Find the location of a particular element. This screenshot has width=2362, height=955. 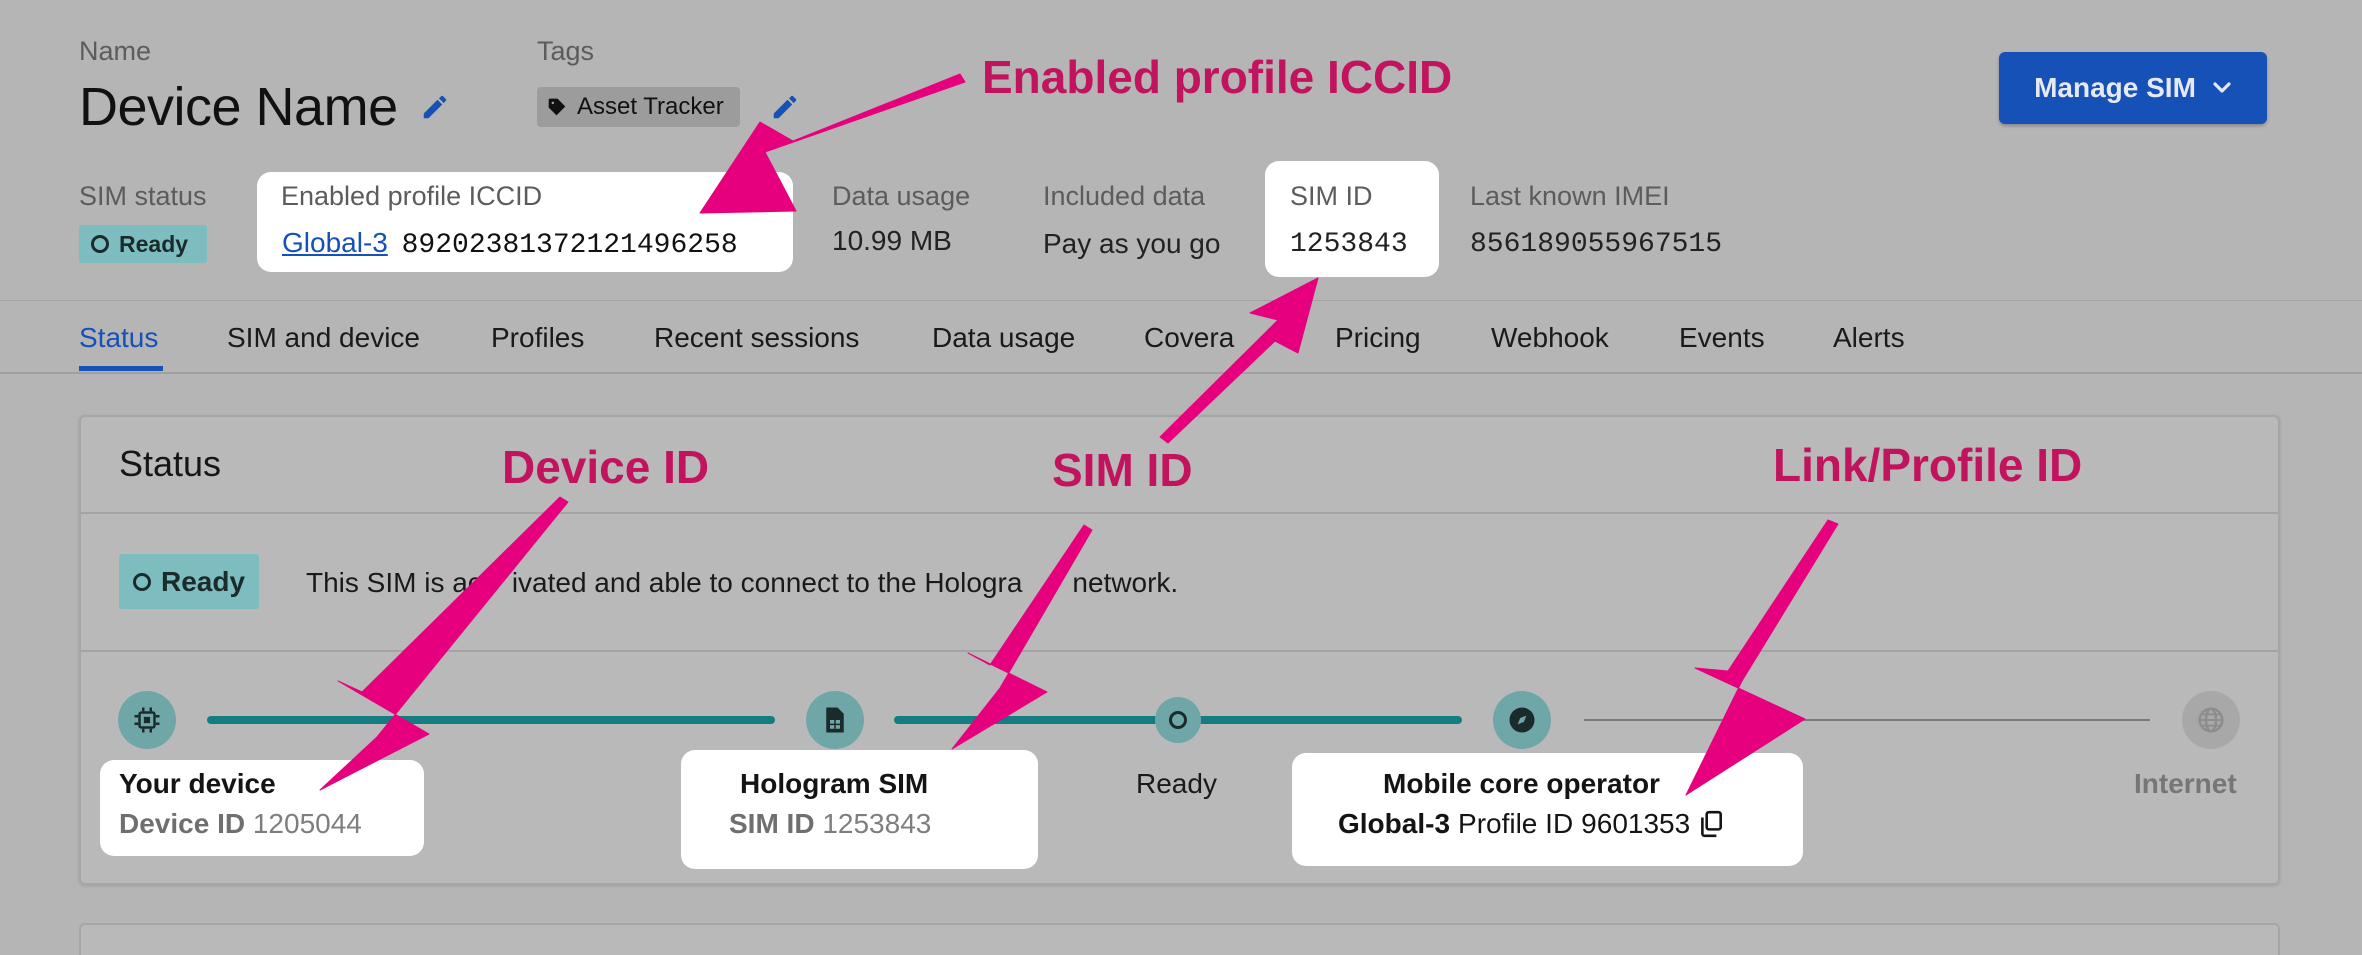

arrow-to-timeline-sim-id is located at coordinates (1022, 637).